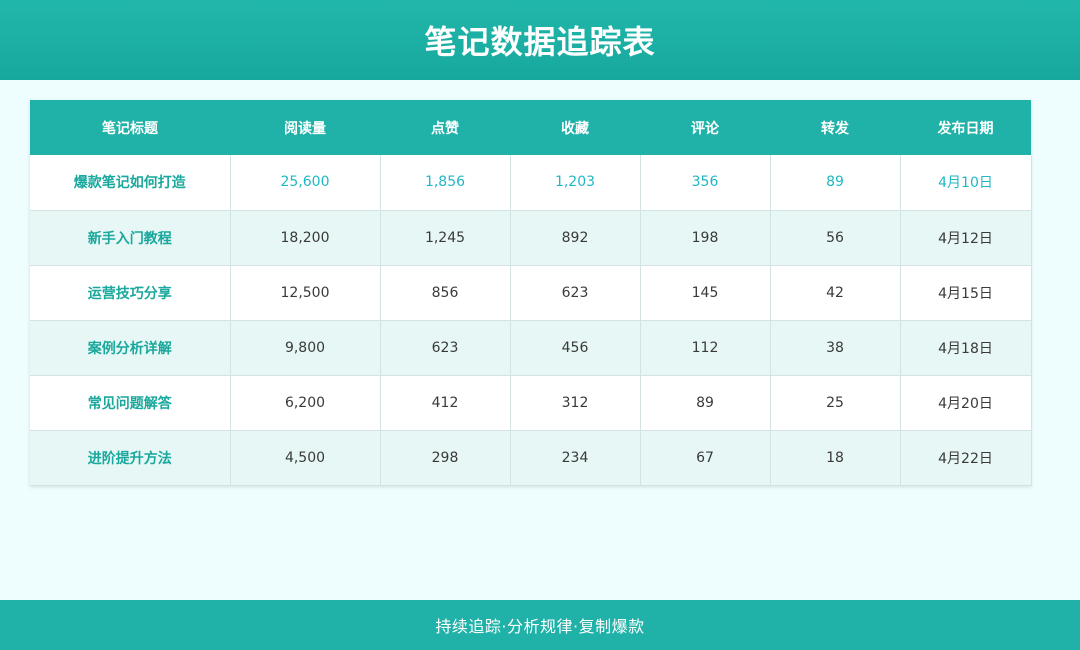 The image size is (1080, 650). Describe the element at coordinates (445, 293) in the screenshot. I see `cell-likes: 856` at that location.